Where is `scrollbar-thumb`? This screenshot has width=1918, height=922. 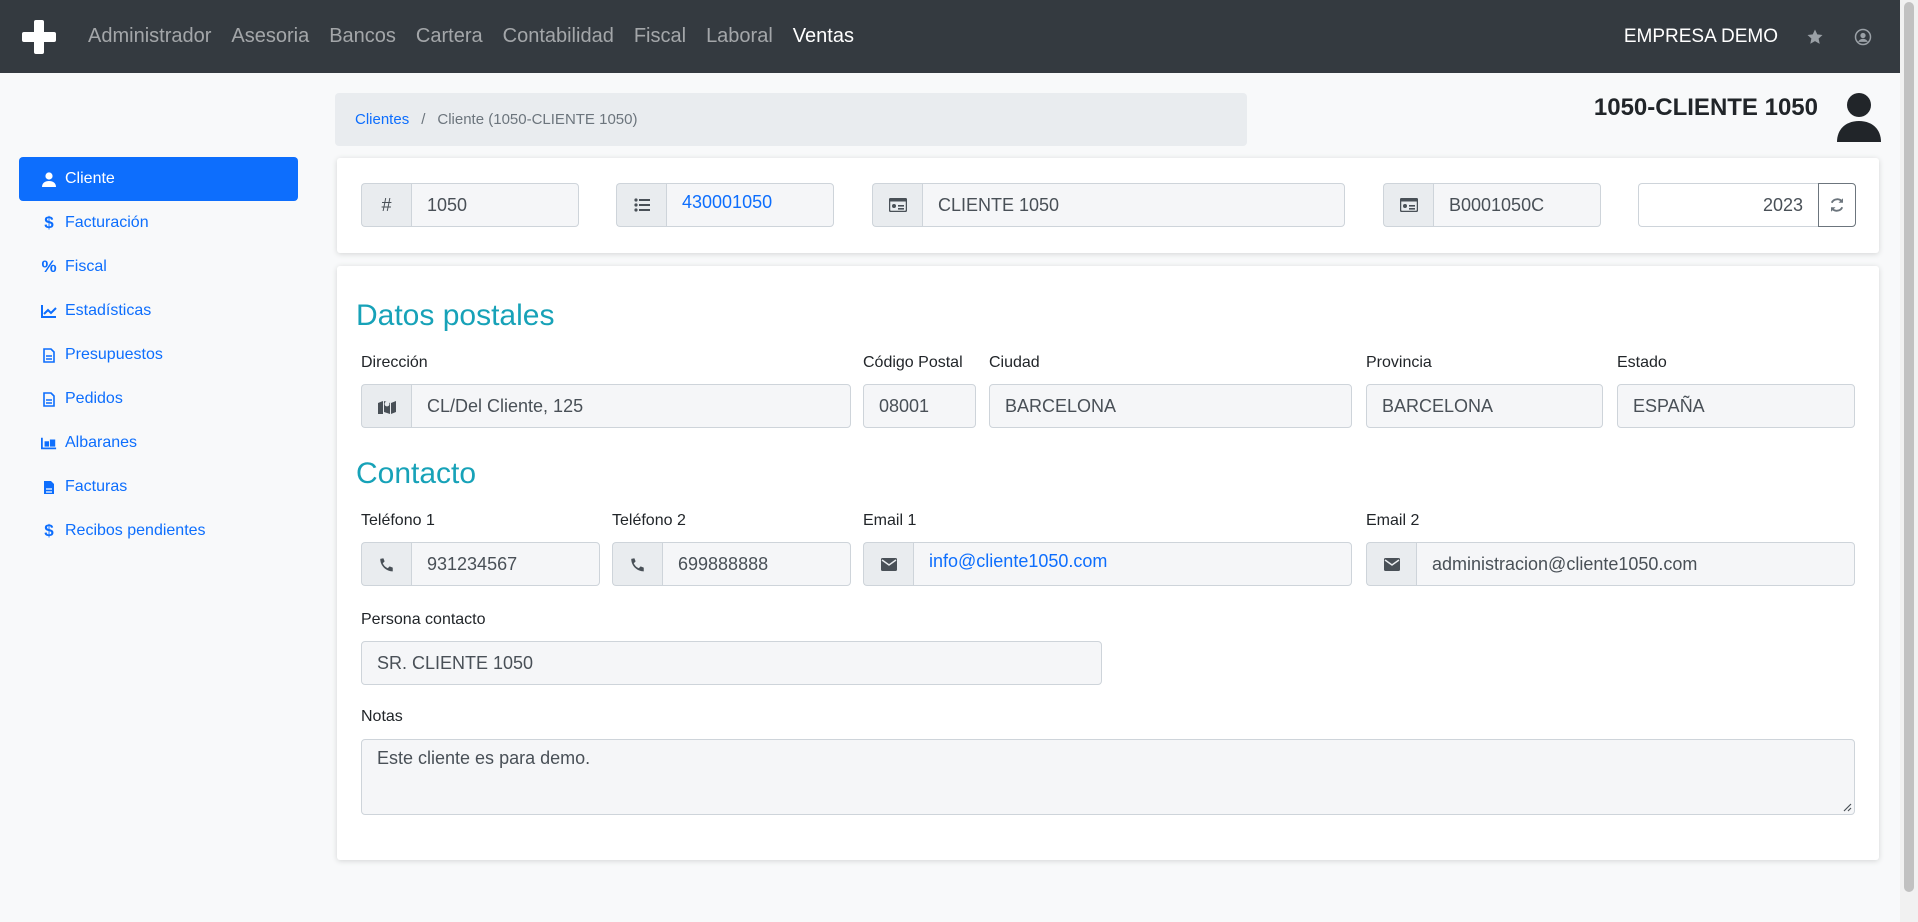
scrollbar-thumb is located at coordinates (1909, 447).